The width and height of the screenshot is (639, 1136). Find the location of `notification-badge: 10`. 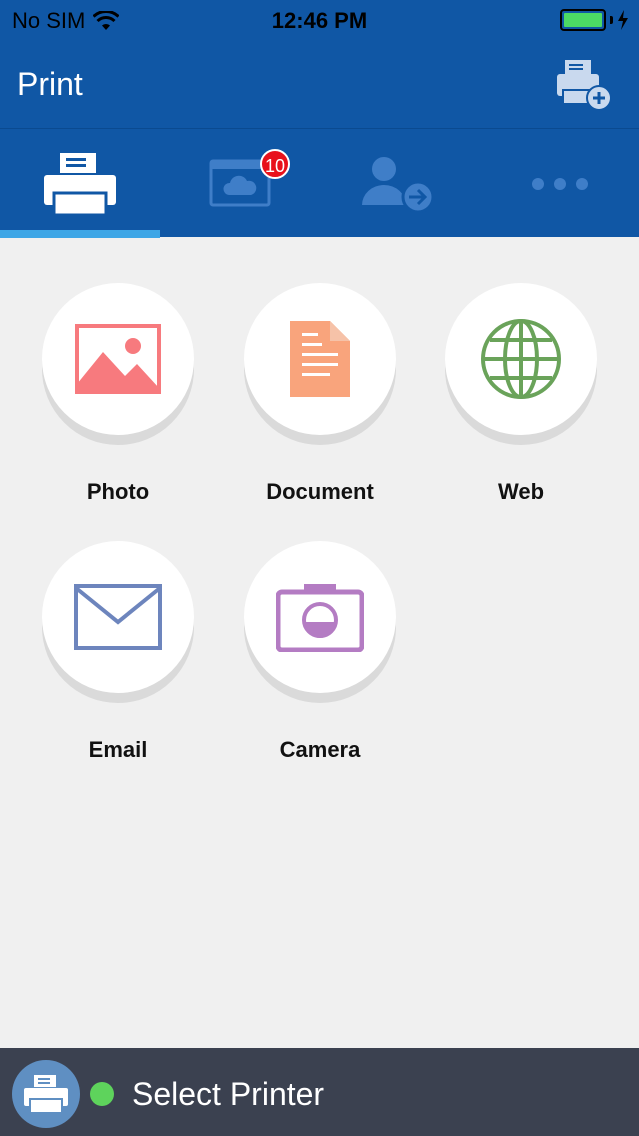

notification-badge: 10 is located at coordinates (275, 164).